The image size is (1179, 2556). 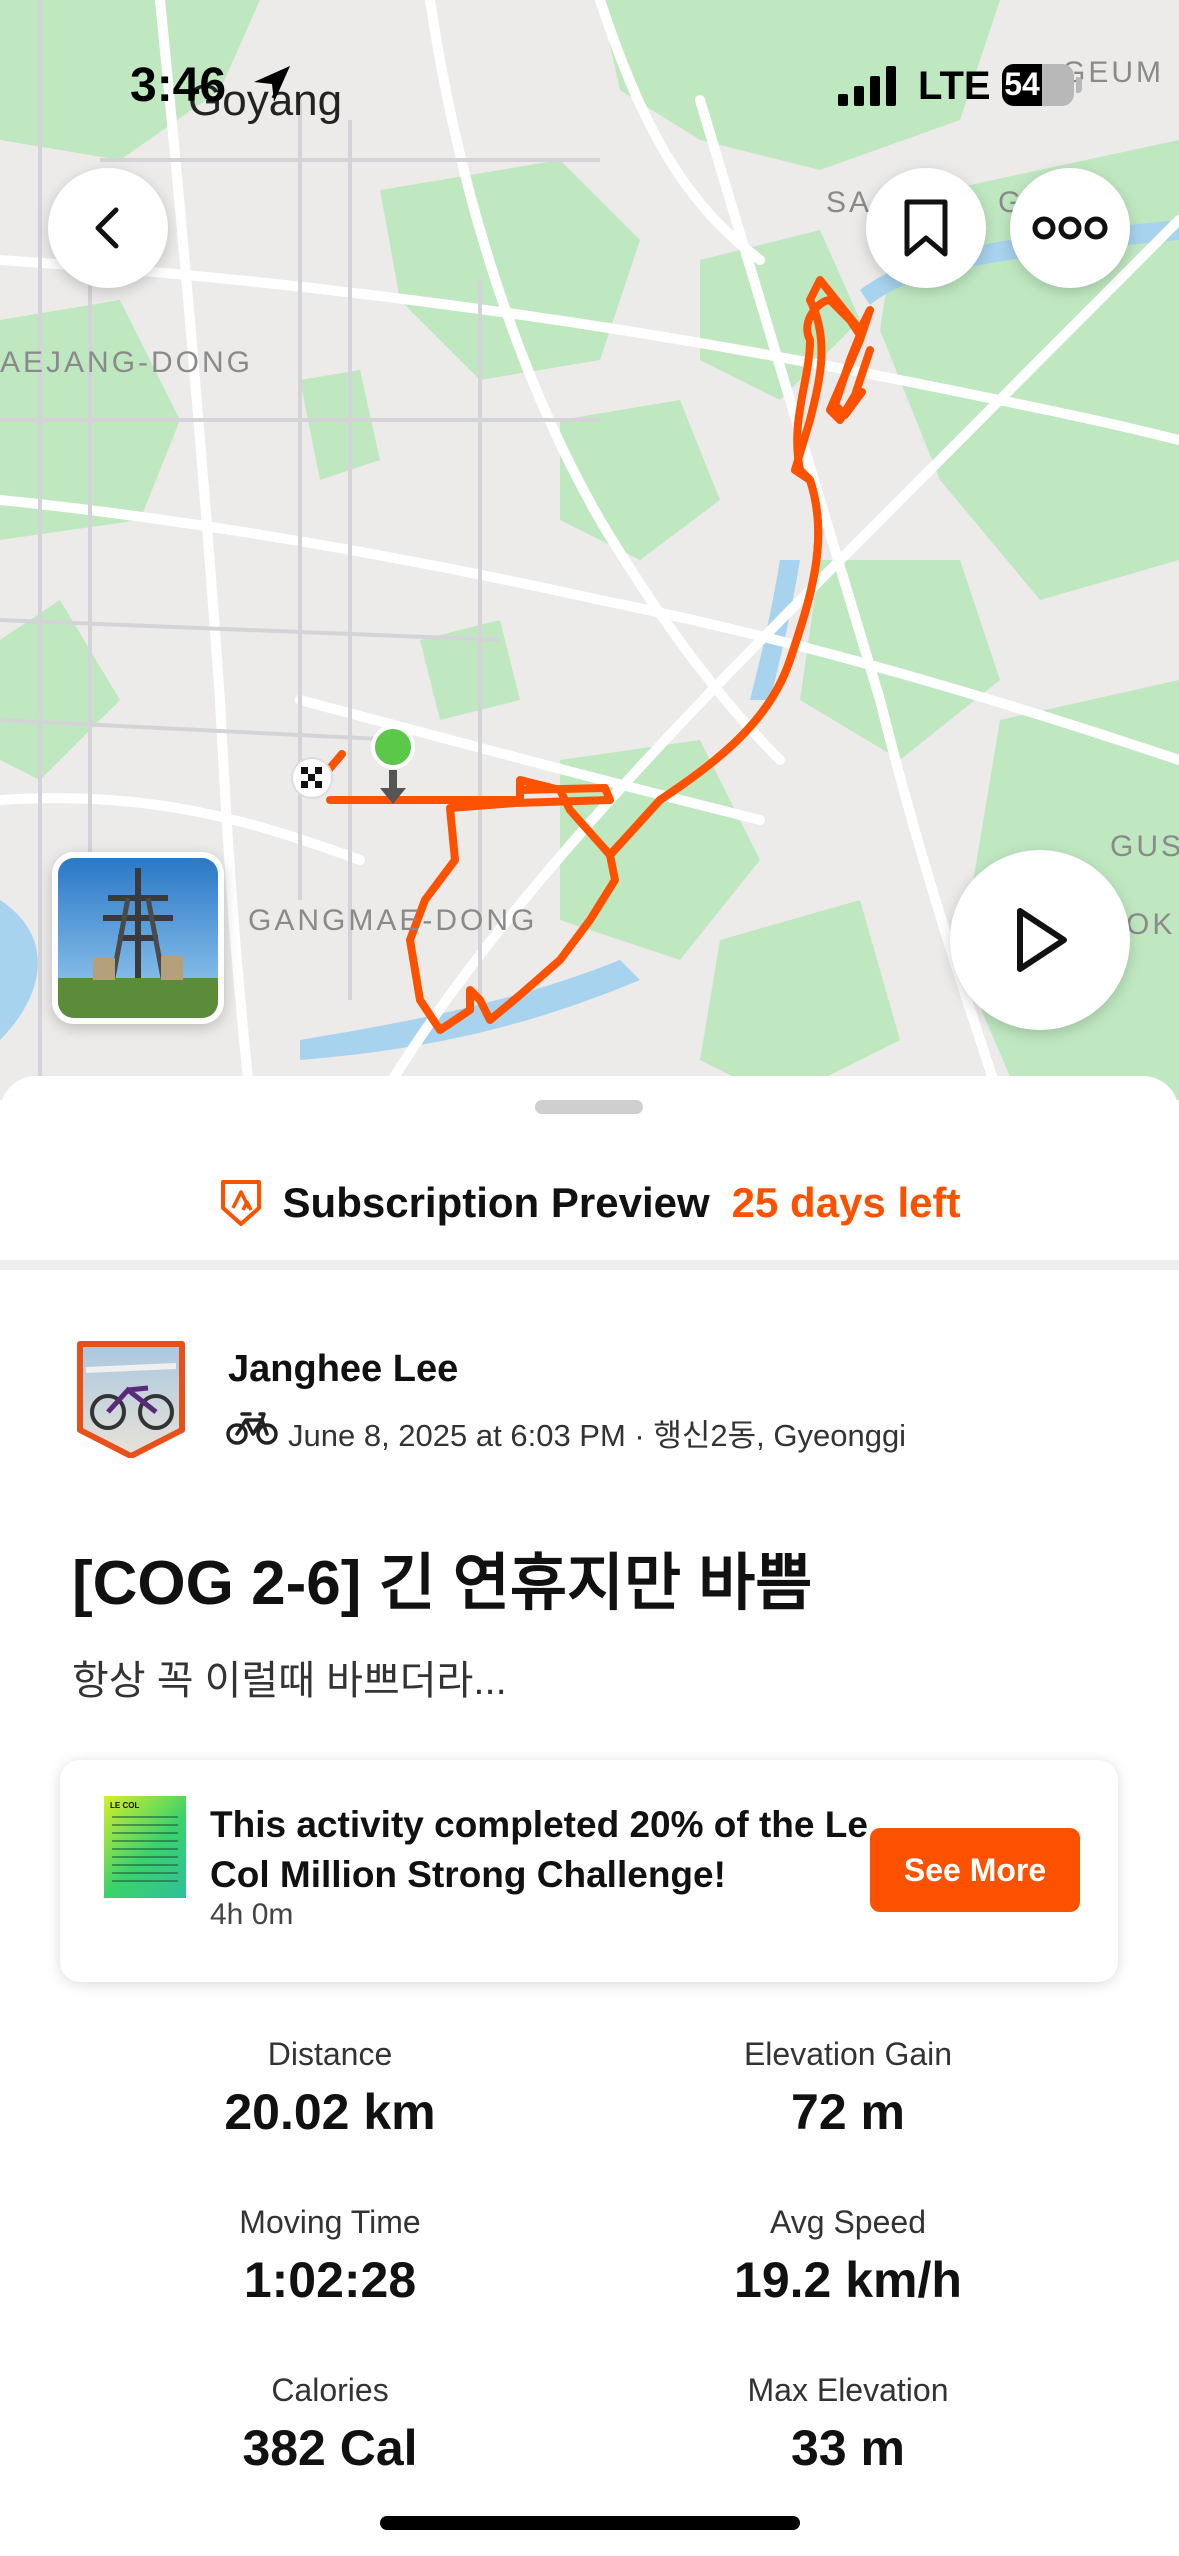 What do you see at coordinates (330, 2112) in the screenshot?
I see `stat-value: 20.02 km` at bounding box center [330, 2112].